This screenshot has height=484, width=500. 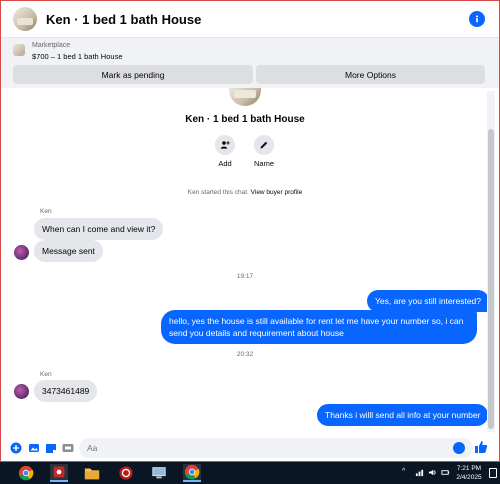 I want to click on chat-scrollbar, so click(x=491, y=261).